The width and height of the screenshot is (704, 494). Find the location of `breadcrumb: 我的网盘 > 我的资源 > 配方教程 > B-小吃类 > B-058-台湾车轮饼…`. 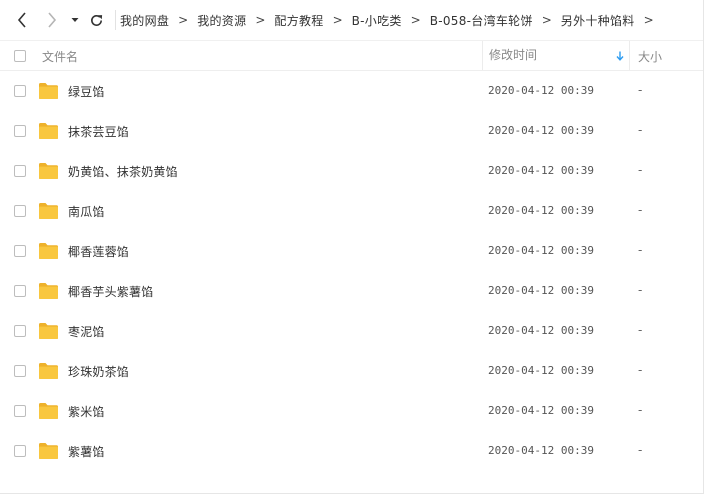

breadcrumb: 我的网盘 > 我的资源 > 配方教程 > B-小吃类 > B-058-台湾车轮饼… is located at coordinates (389, 20).